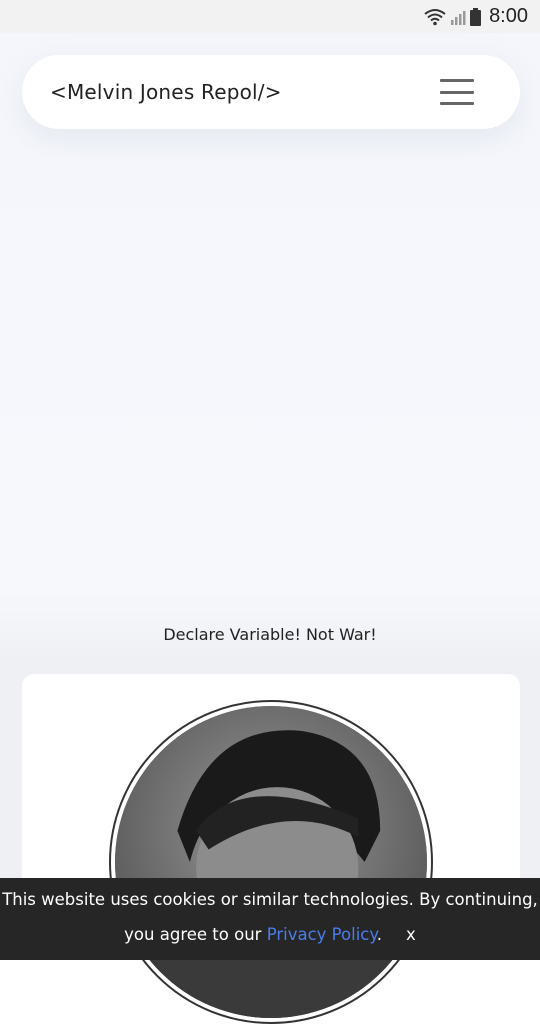  I want to click on wifi-icon, so click(435, 17).